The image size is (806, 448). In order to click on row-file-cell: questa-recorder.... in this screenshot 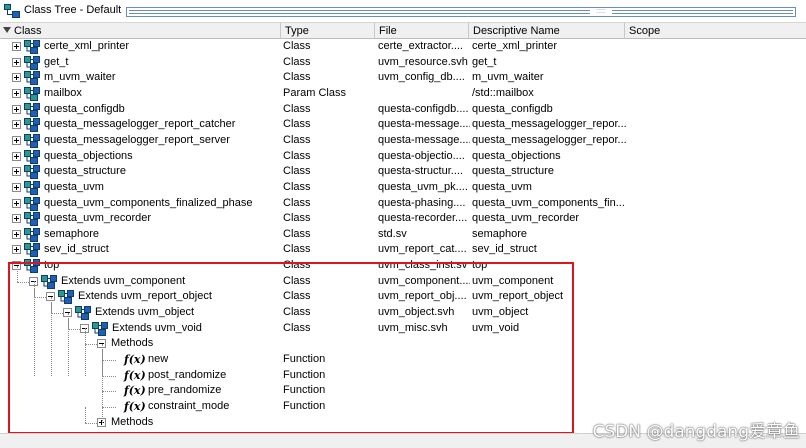, I will do `click(423, 218)`.